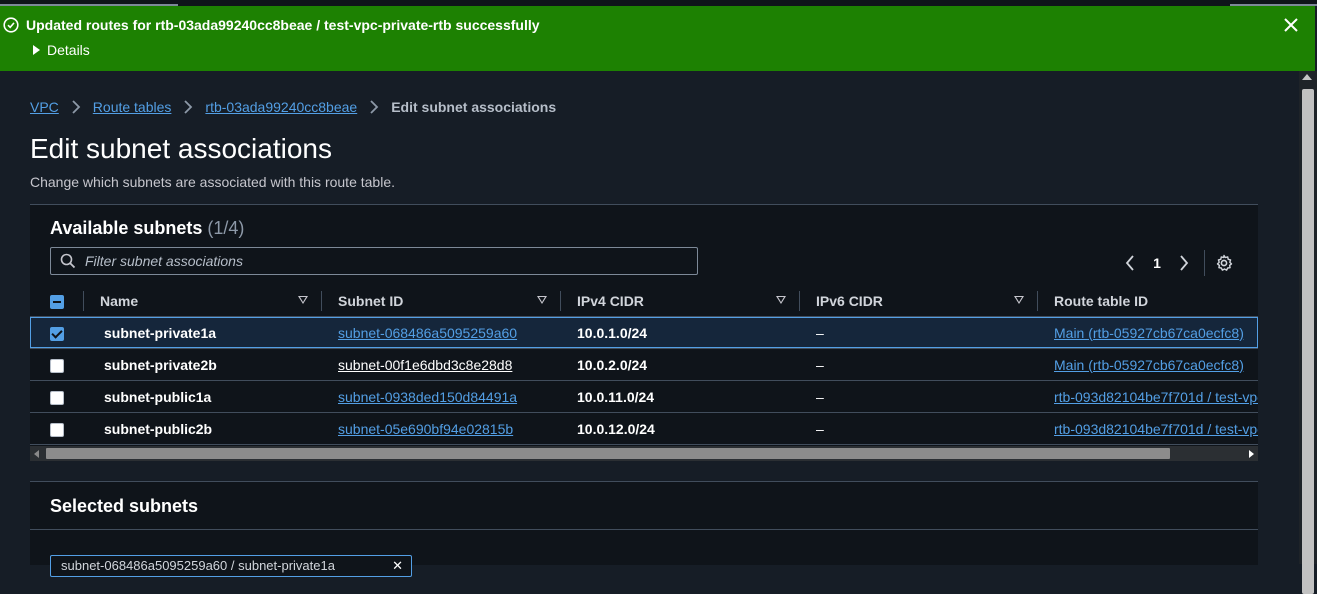 The width and height of the screenshot is (1317, 594). Describe the element at coordinates (385, 261) in the screenshot. I see `filter-input` at that location.